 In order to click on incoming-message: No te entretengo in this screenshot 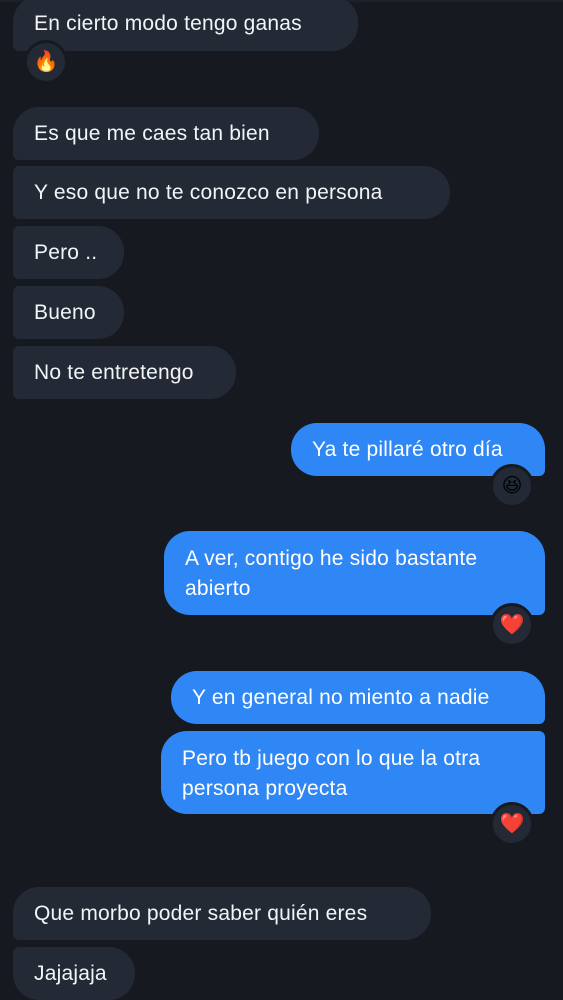, I will do `click(124, 372)`.